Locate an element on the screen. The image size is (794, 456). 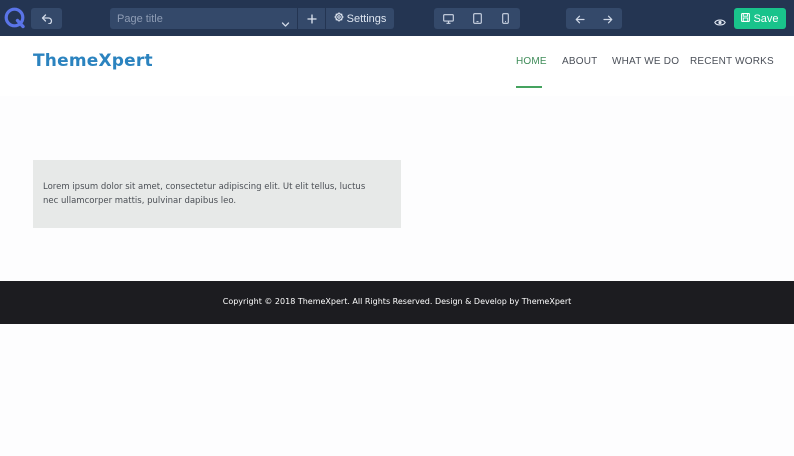
save-icon is located at coordinates (746, 18).